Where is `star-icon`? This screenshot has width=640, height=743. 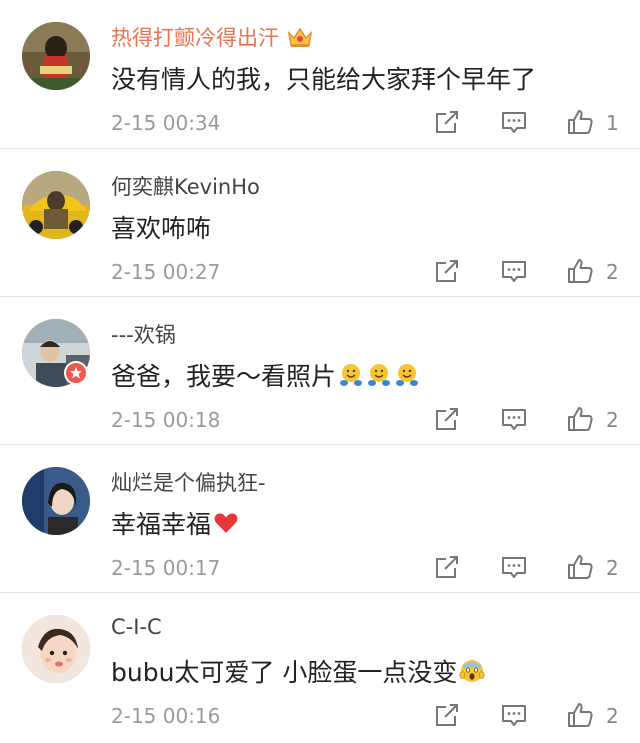 star-icon is located at coordinates (76, 373).